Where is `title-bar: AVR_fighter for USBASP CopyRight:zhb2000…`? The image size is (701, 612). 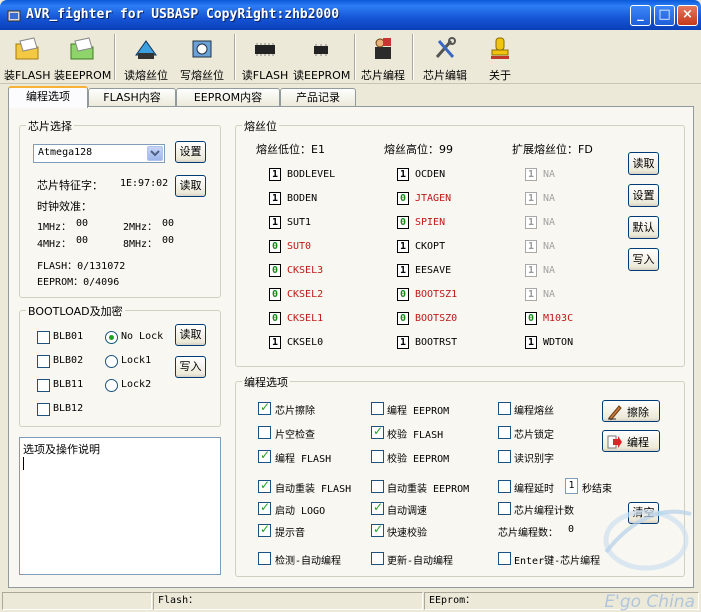
title-bar: AVR_fighter for USBASP CopyRight:zhb2000… is located at coordinates (350, 15).